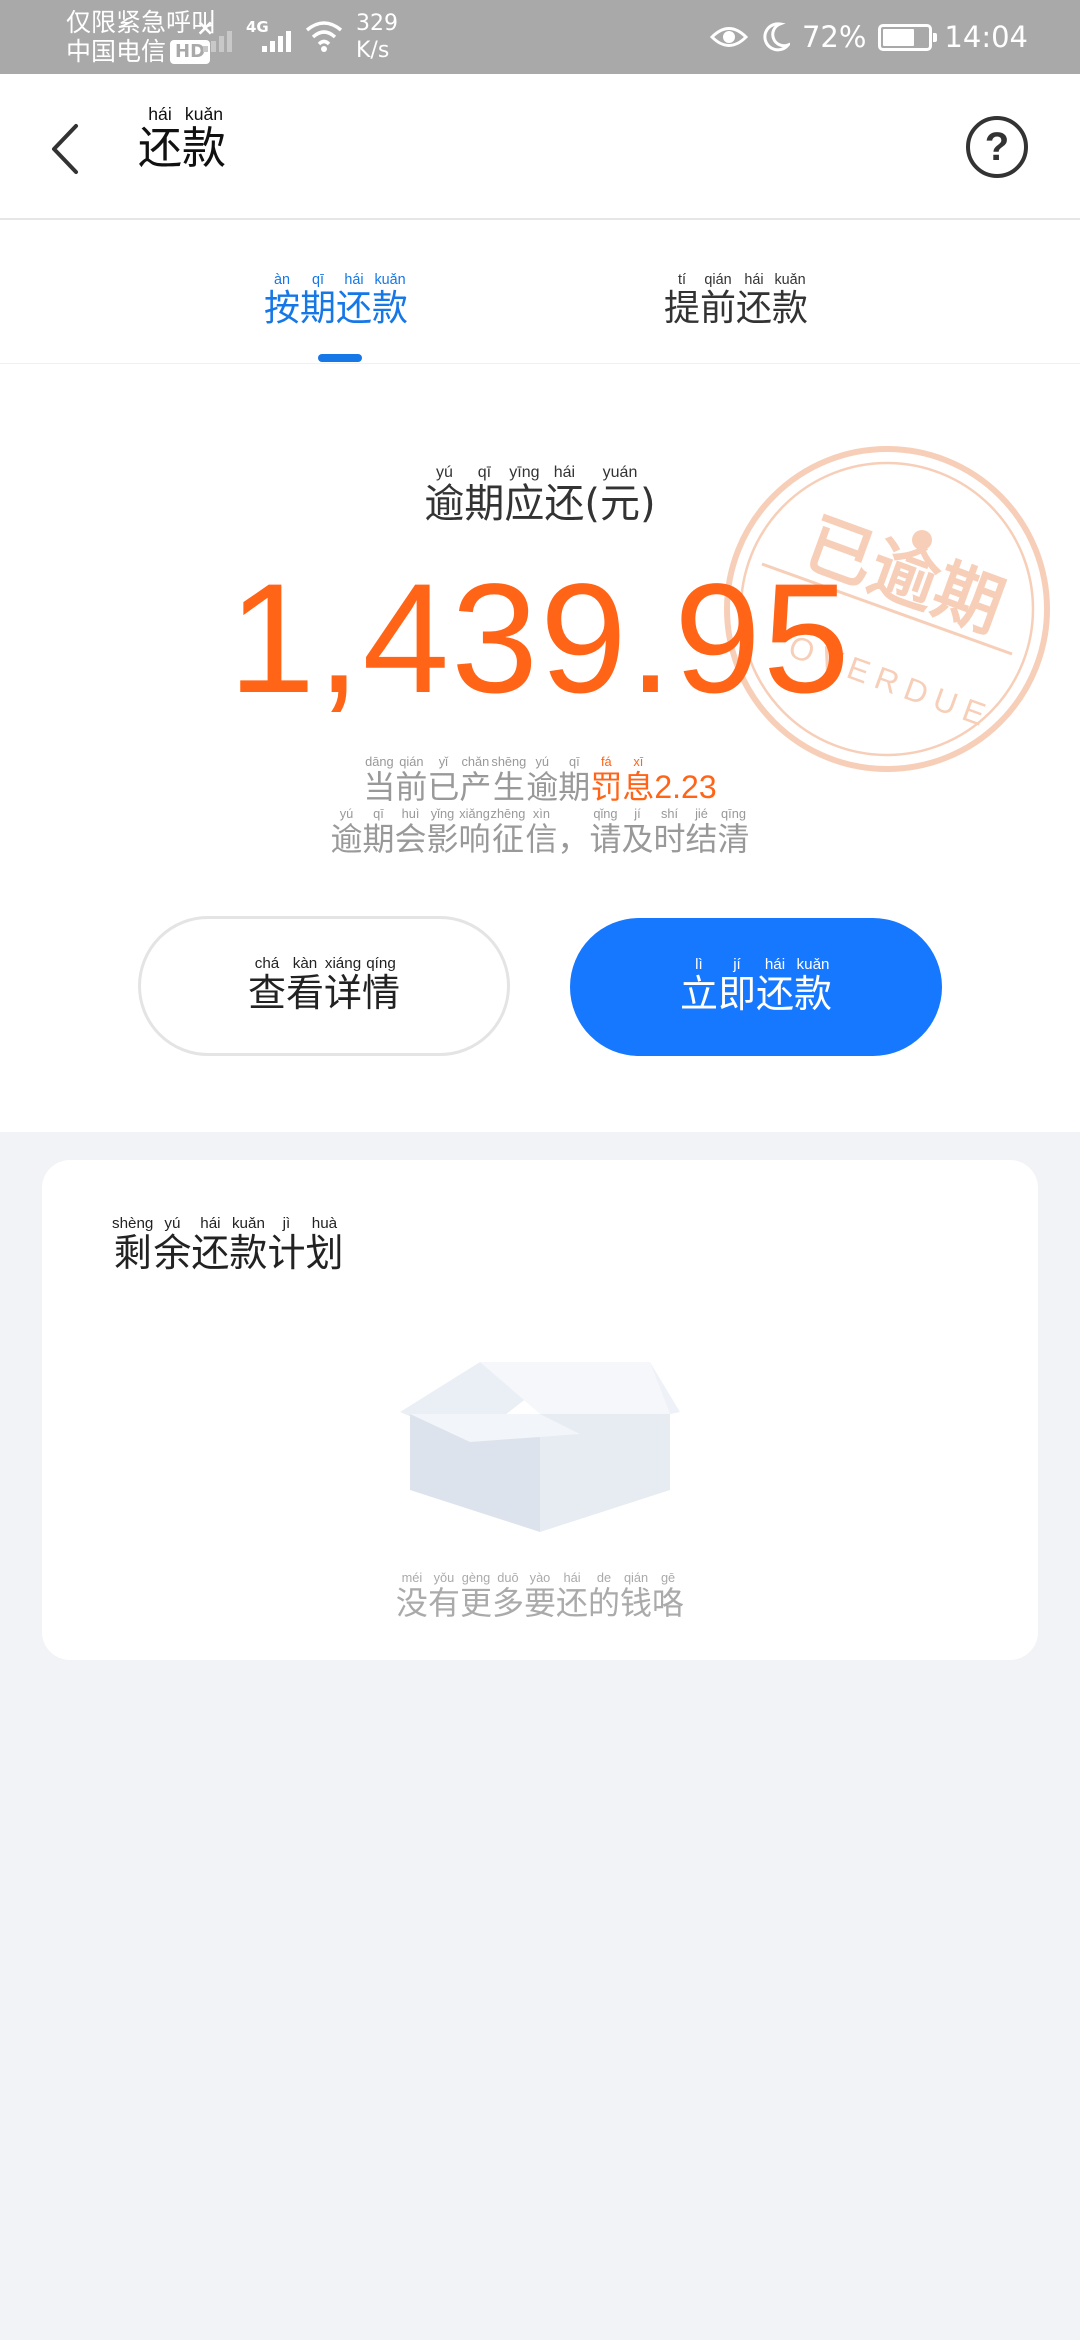  What do you see at coordinates (141, 22) in the screenshot?
I see `carrier-emergency-text: 仅限紧急呼叫` at bounding box center [141, 22].